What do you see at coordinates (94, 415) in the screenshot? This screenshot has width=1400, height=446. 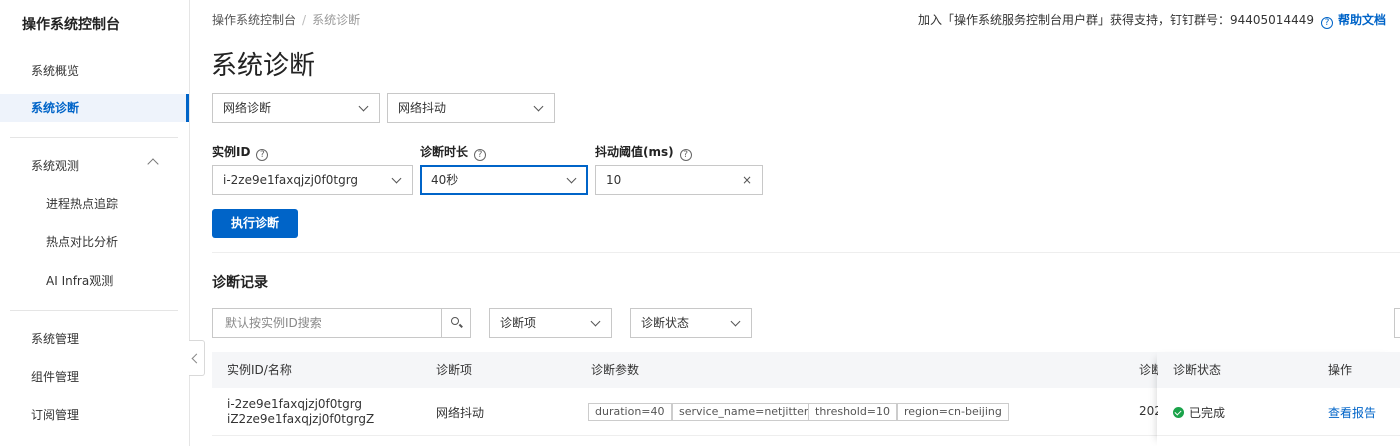 I see `sidebar-item-subscription-management: 订阅管理` at bounding box center [94, 415].